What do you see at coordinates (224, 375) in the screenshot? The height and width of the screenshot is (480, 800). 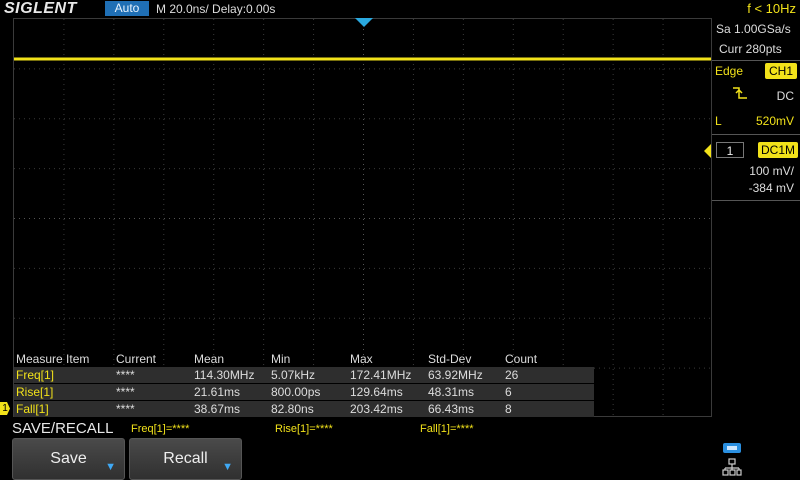 I see `measure-mean: 114.30MHz` at bounding box center [224, 375].